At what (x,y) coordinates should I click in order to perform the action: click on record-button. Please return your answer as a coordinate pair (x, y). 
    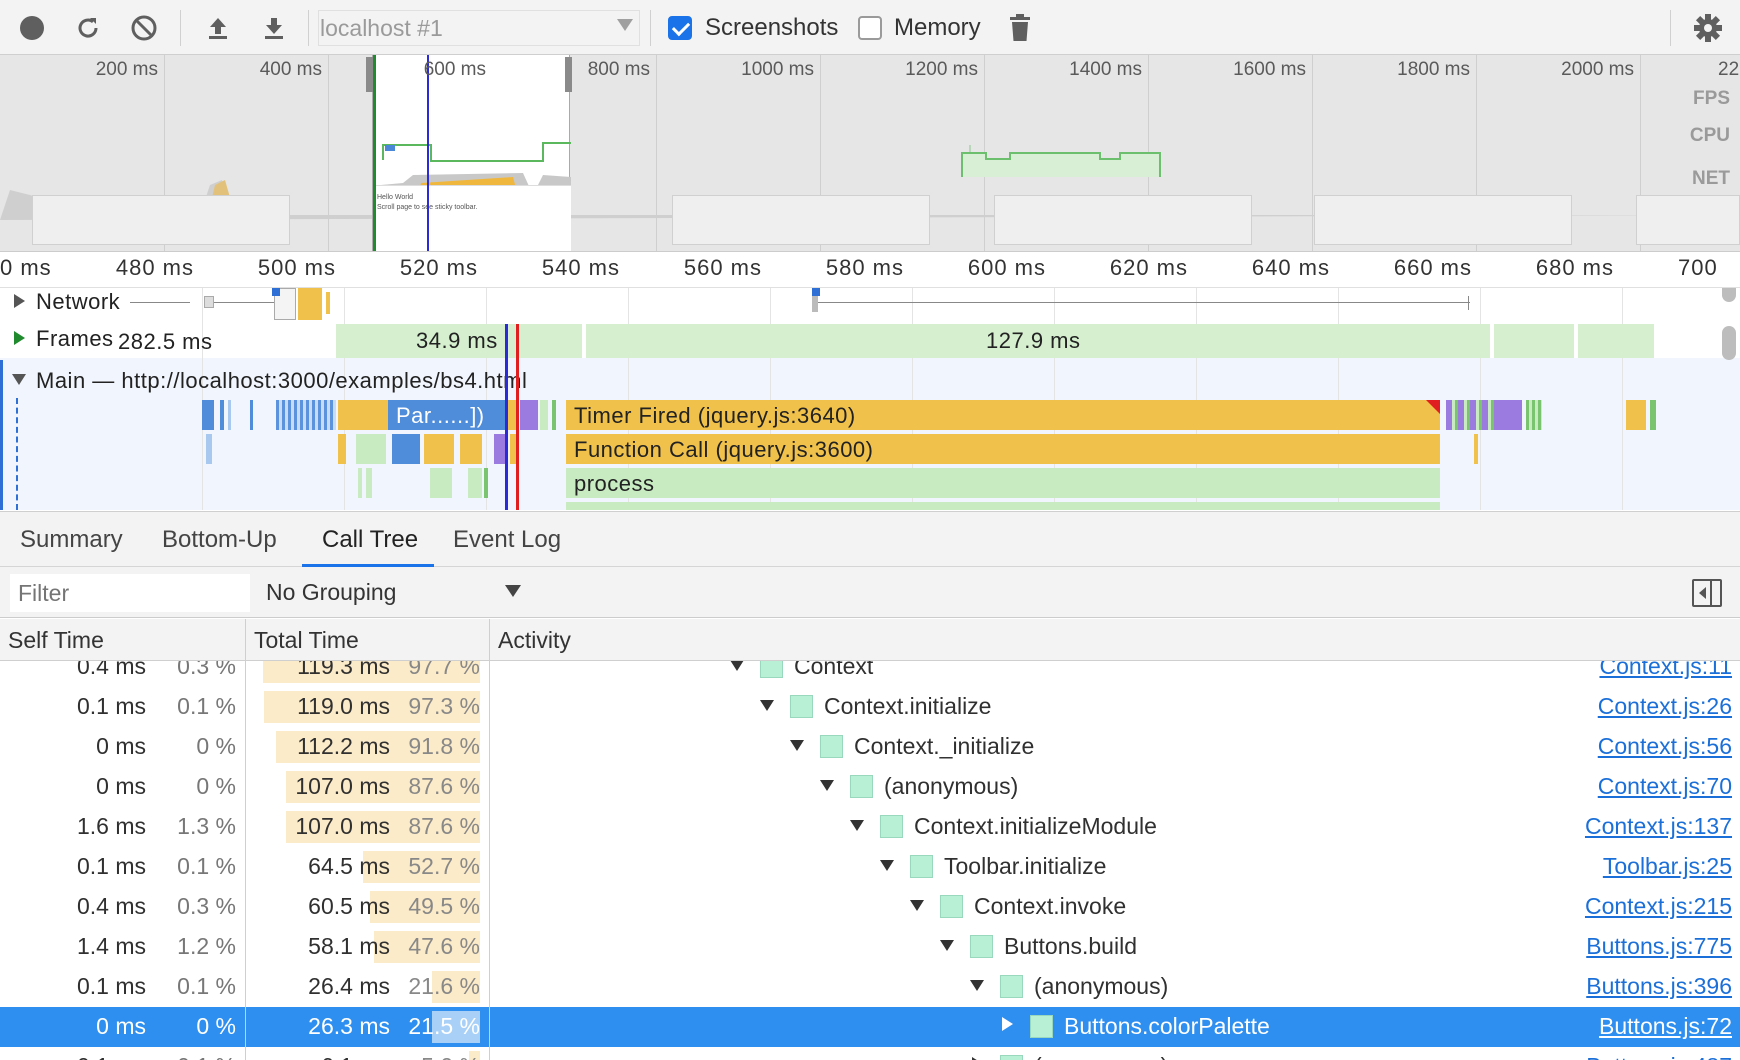
    Looking at the image, I should click on (32, 28).